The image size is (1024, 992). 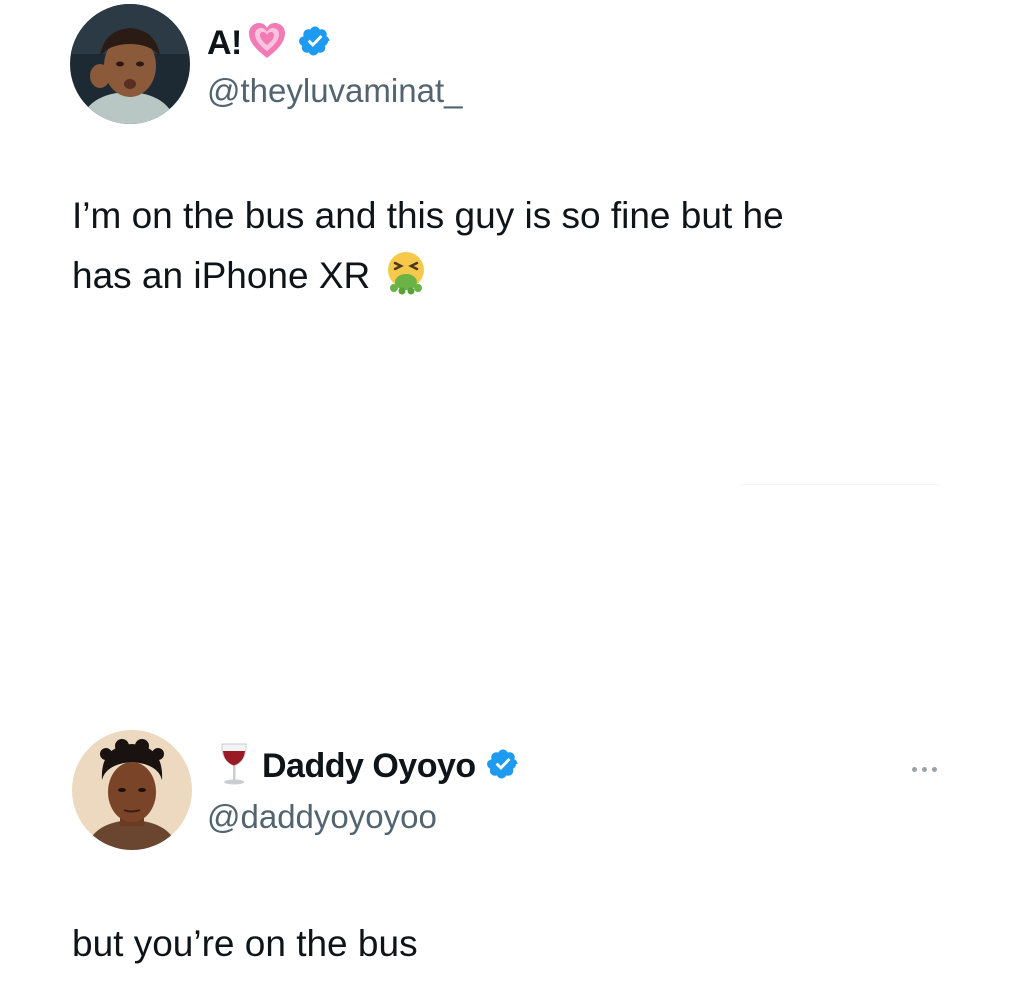 What do you see at coordinates (221, 275) in the screenshot?
I see `tweet-text-line-2-label: has an iPhone XR` at bounding box center [221, 275].